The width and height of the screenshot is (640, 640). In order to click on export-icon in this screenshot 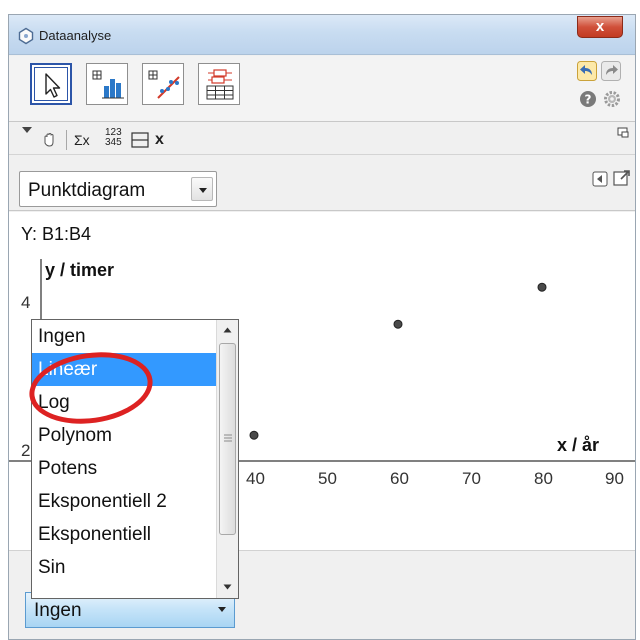, I will do `click(622, 178)`.